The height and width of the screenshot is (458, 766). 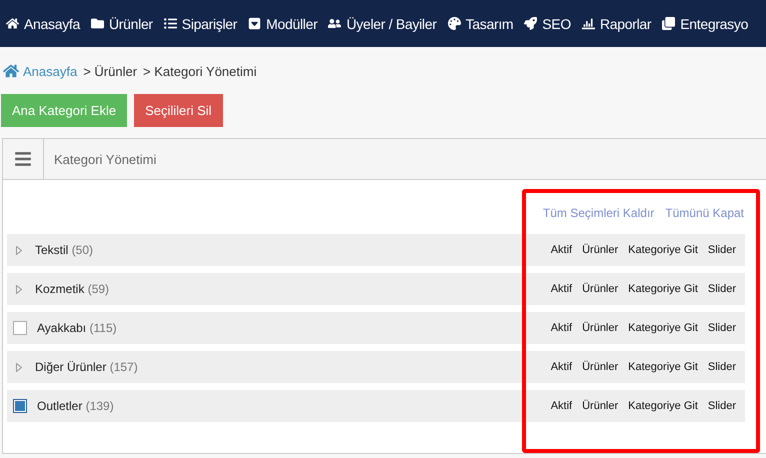 What do you see at coordinates (376, 250) in the screenshot?
I see `category-row: Tekstil (50) Aktif Ürünler Kategoriye Git Slider` at bounding box center [376, 250].